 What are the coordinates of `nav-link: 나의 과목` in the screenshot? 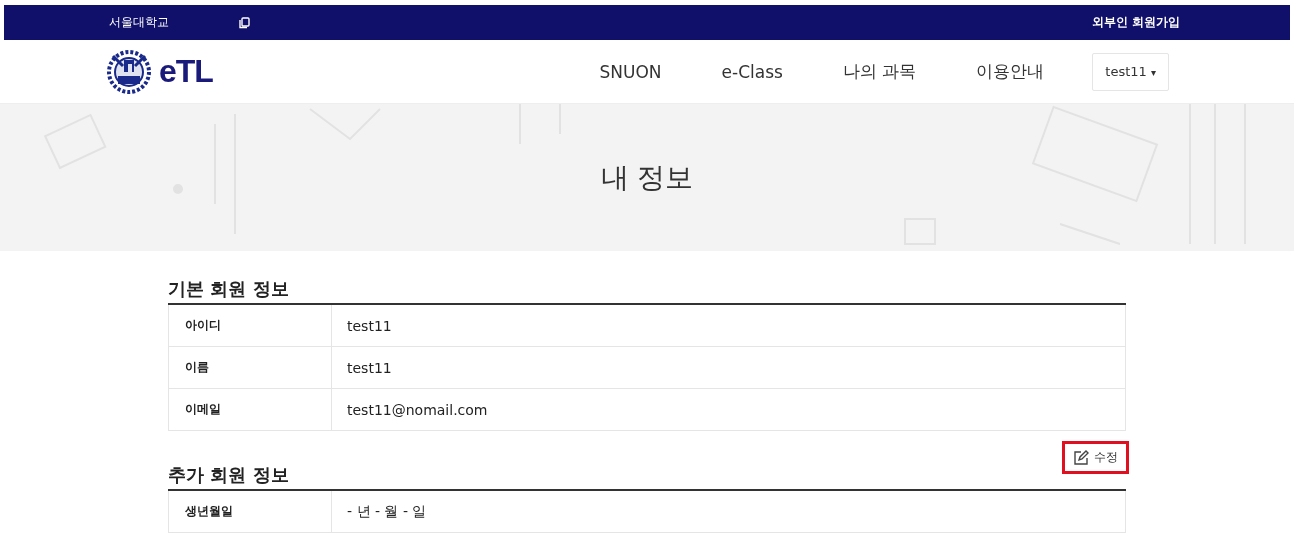 It's located at (879, 71).